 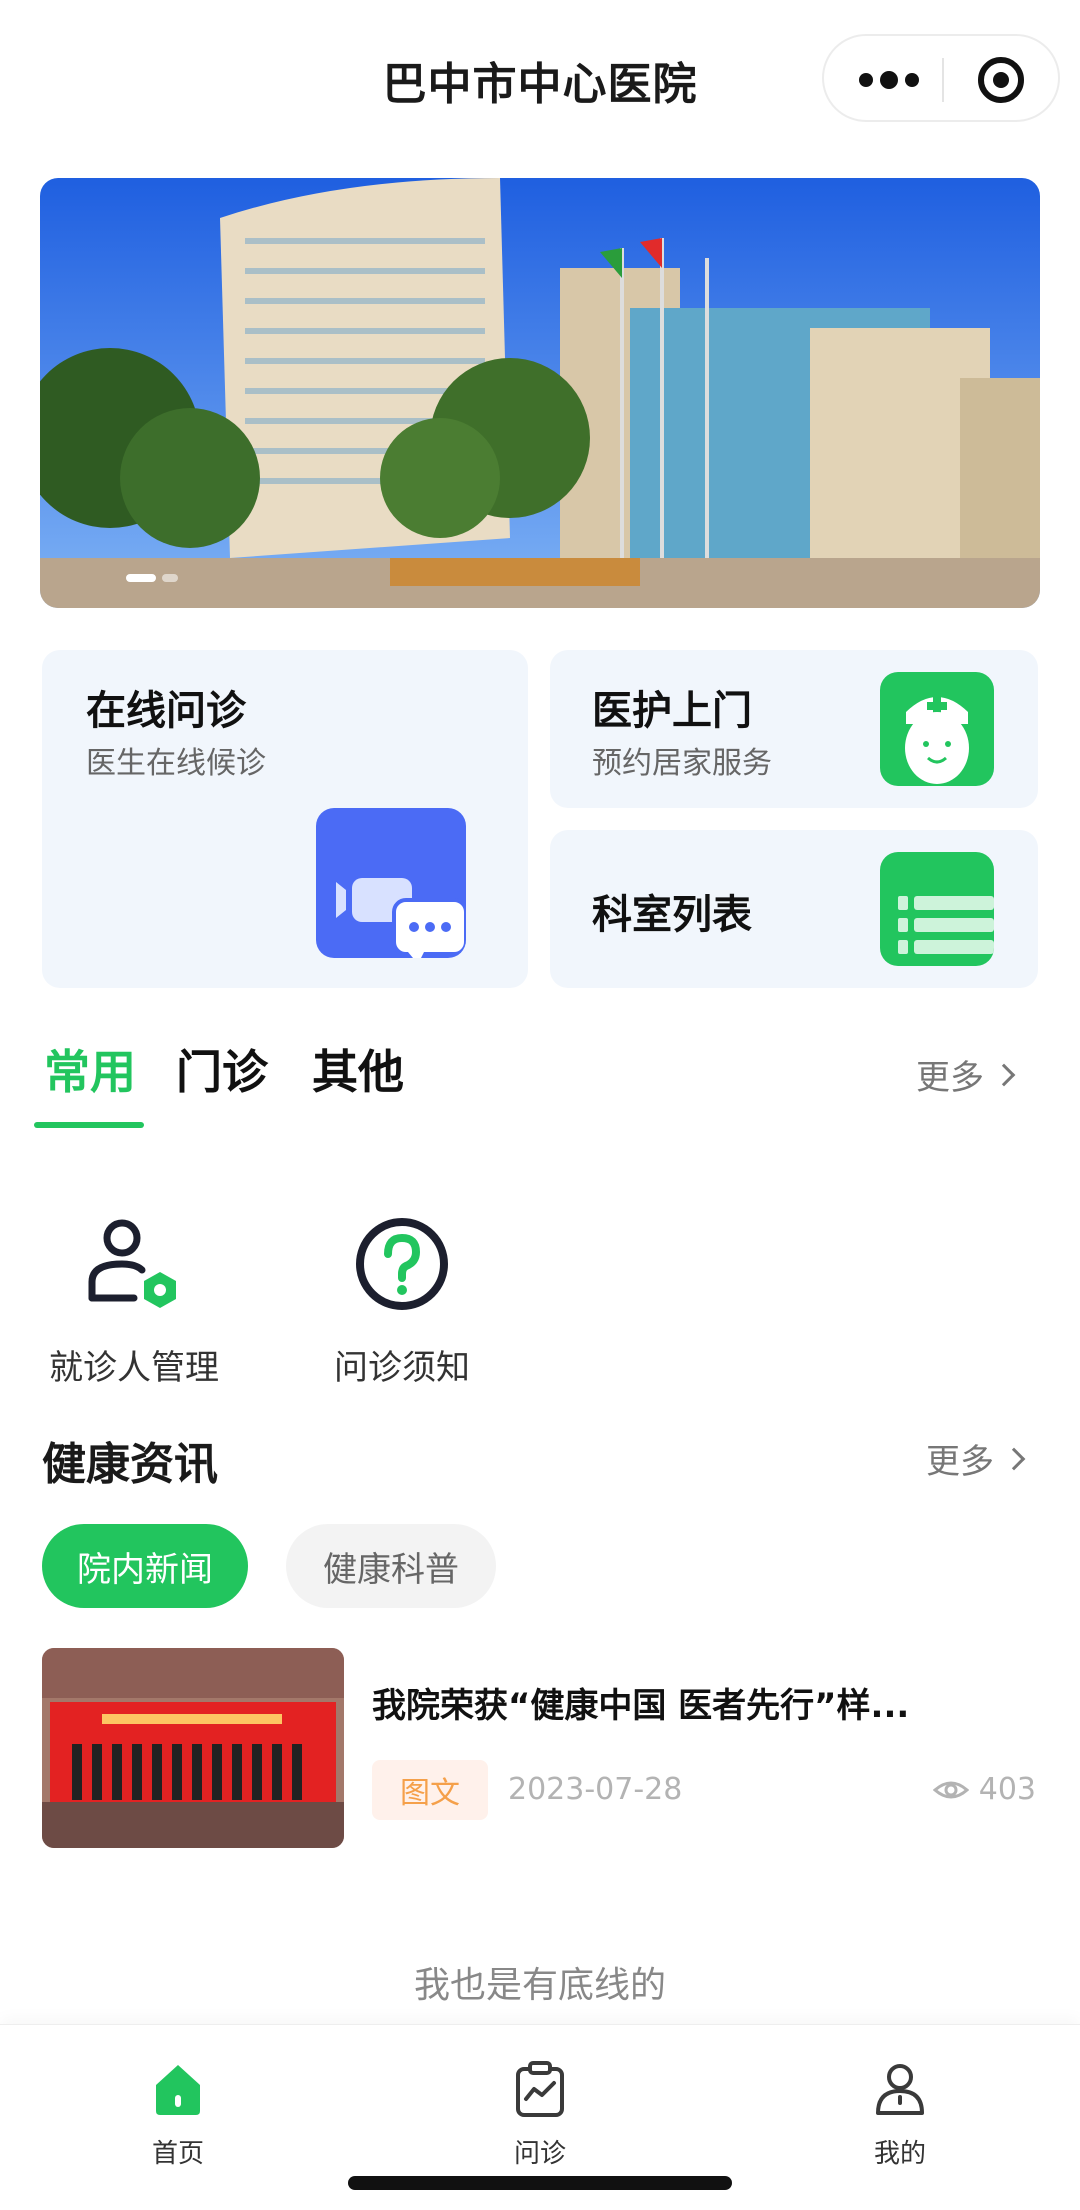 What do you see at coordinates (402, 1368) in the screenshot?
I see `quick-action-label: 问诊须知` at bounding box center [402, 1368].